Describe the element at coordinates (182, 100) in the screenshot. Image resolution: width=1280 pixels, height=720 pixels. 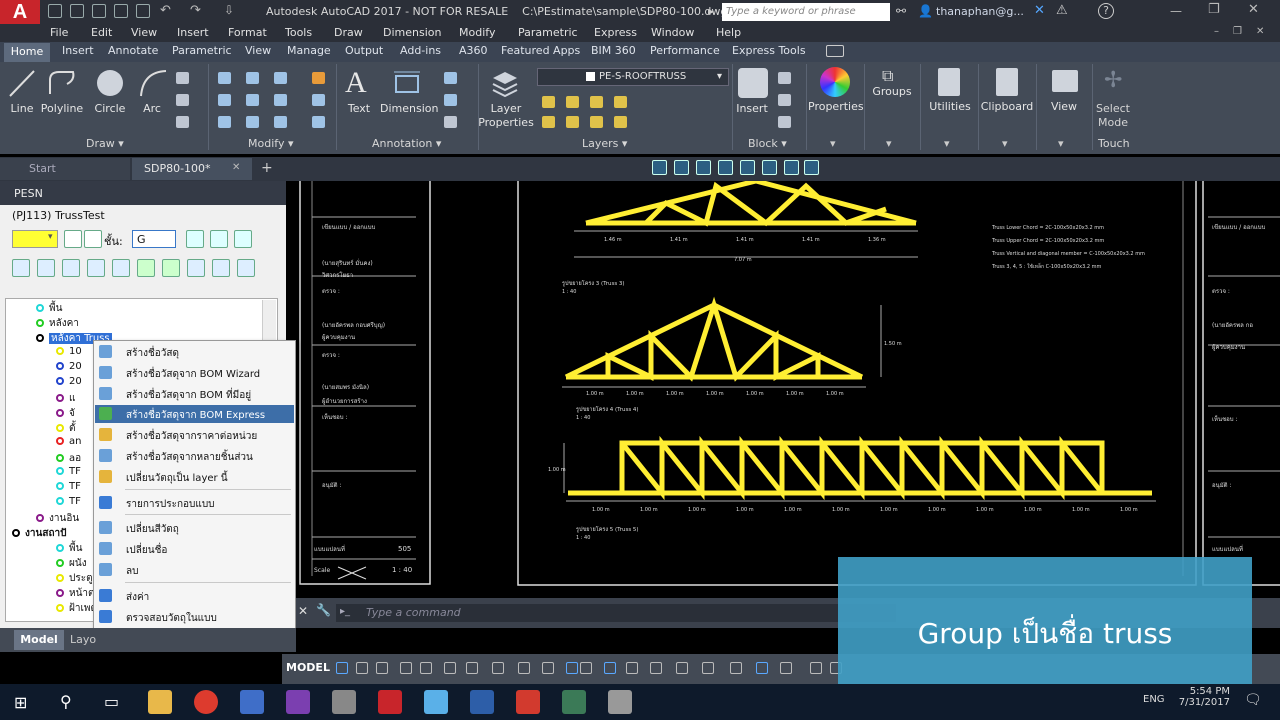
I see `hatch-icon` at that location.